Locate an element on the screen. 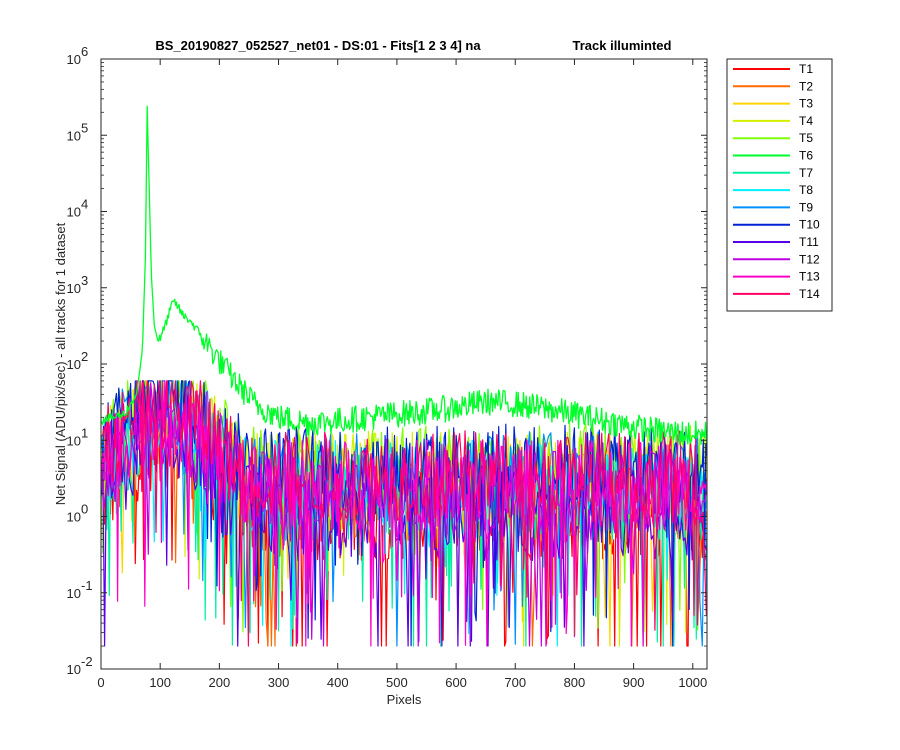  x-tick-label: 1000 is located at coordinates (692, 682).